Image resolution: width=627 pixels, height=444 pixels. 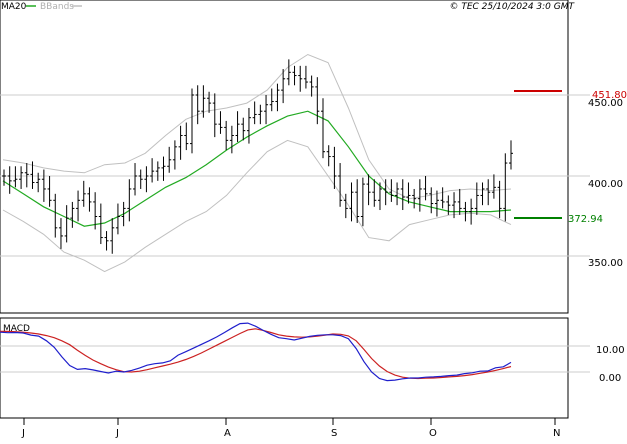 I want to click on key-levels: 451.80 372.94, so click(x=570, y=157).